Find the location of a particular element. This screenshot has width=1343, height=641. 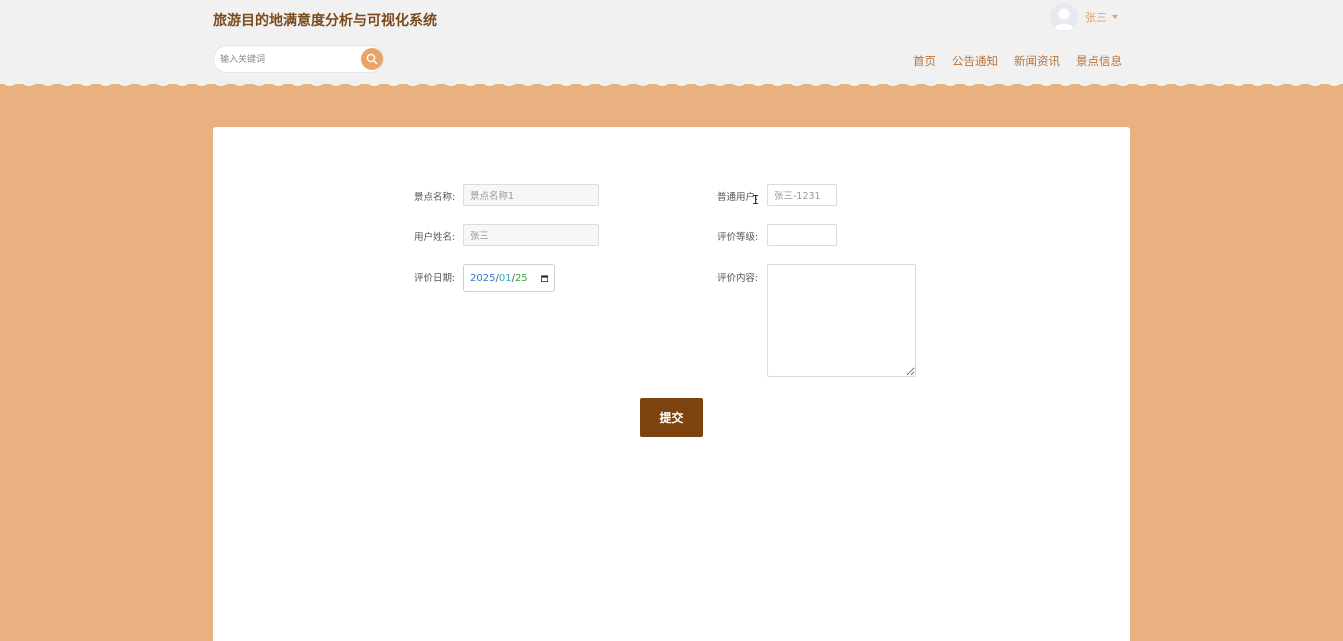

submit-button: 提交 is located at coordinates (671, 417).